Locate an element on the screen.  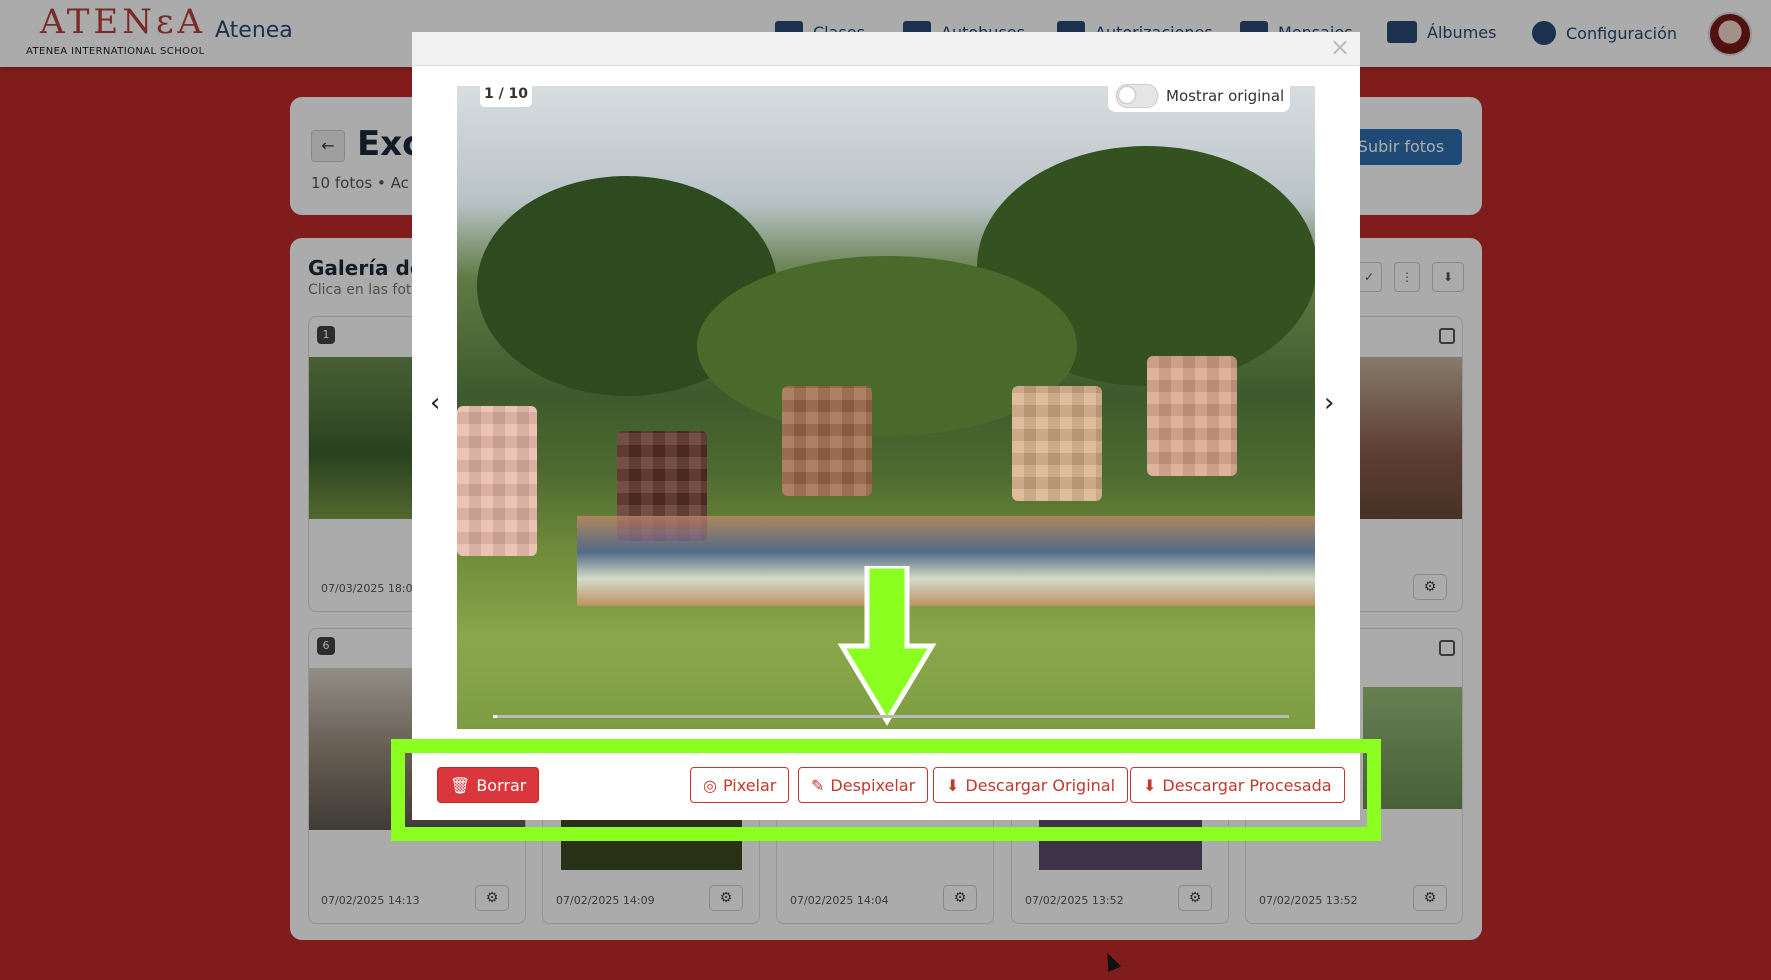
photo-children-bodies is located at coordinates (946, 561).